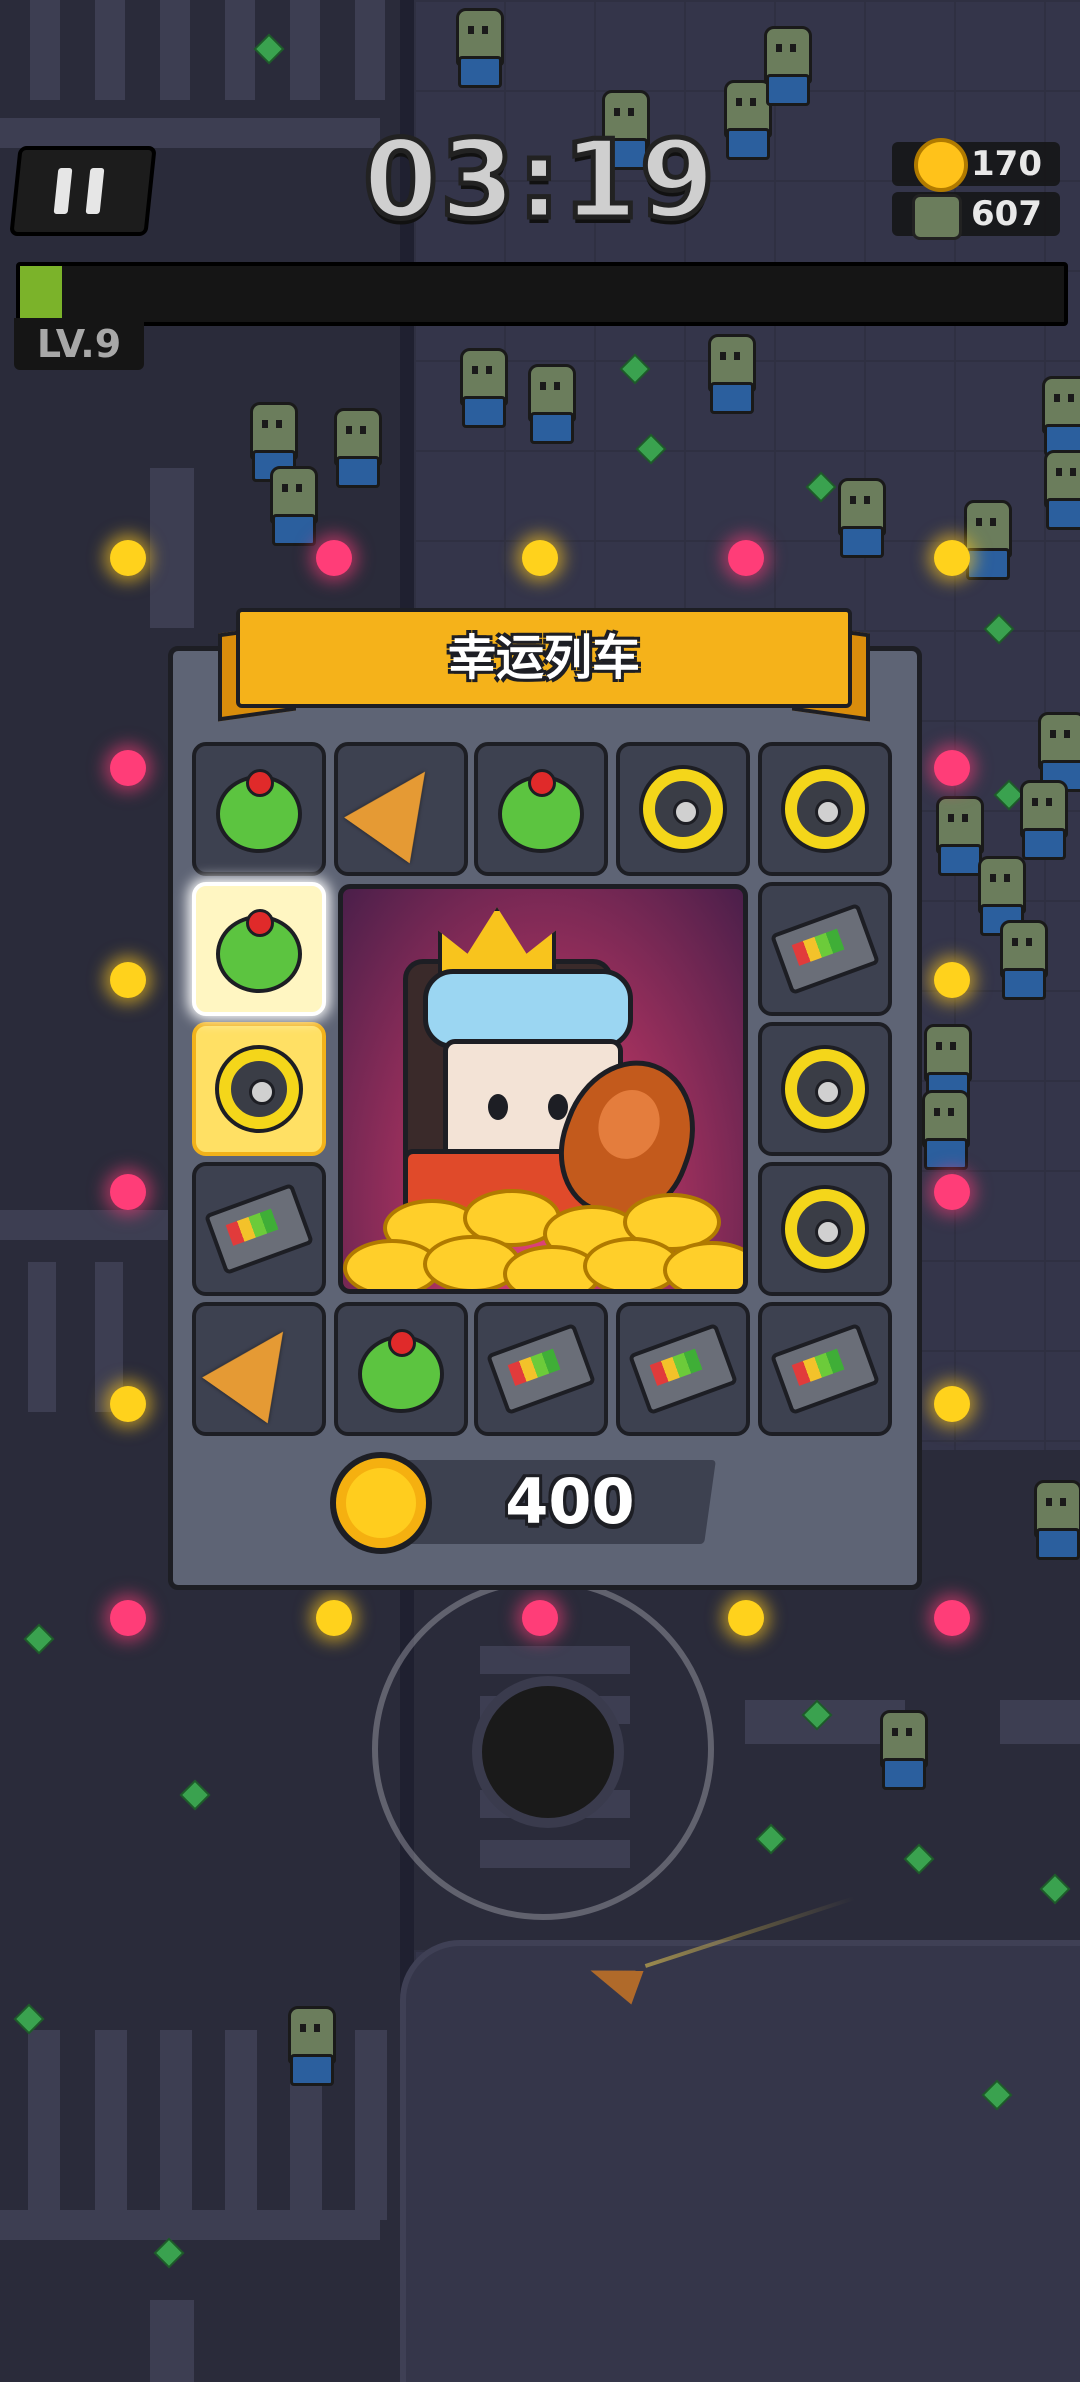  I want to click on price-value: 400, so click(570, 1501).